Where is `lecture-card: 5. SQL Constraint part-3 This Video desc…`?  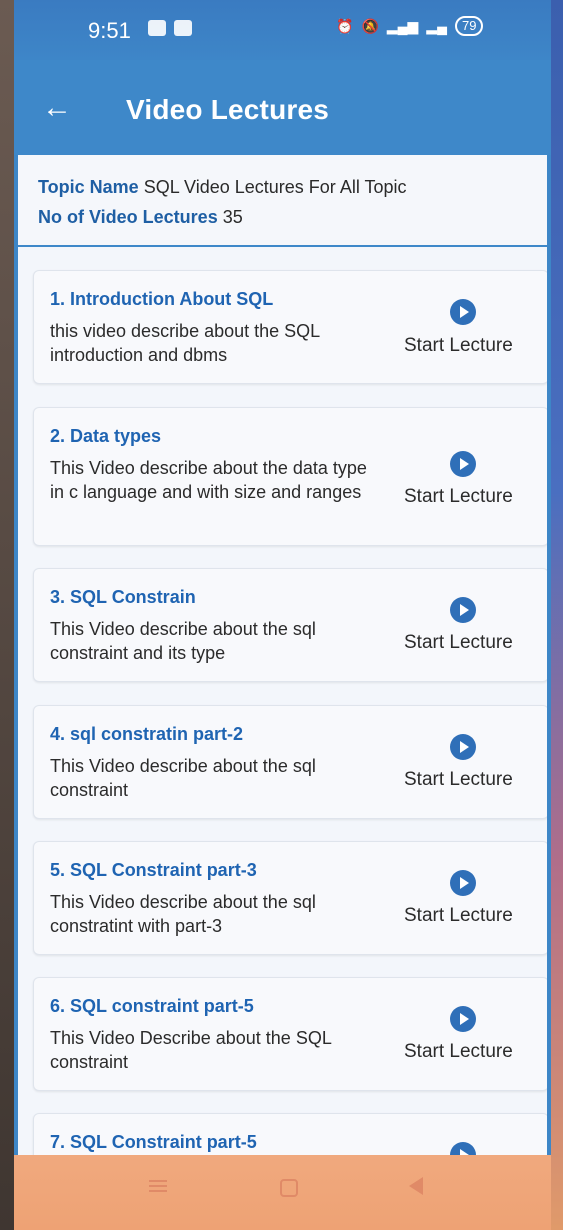
lecture-card: 5. SQL Constraint part-3 This Video desc… is located at coordinates (290, 898).